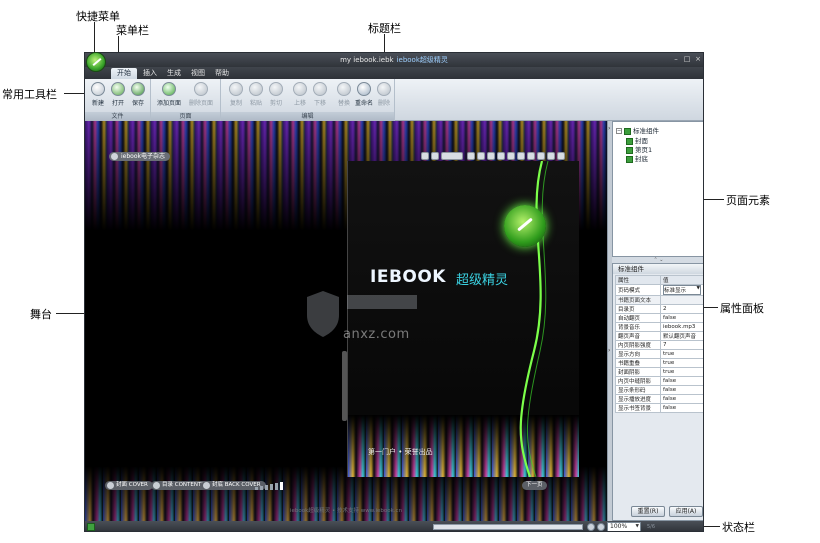 This screenshot has height=543, width=820. I want to click on property-value: 2, so click(681, 309).